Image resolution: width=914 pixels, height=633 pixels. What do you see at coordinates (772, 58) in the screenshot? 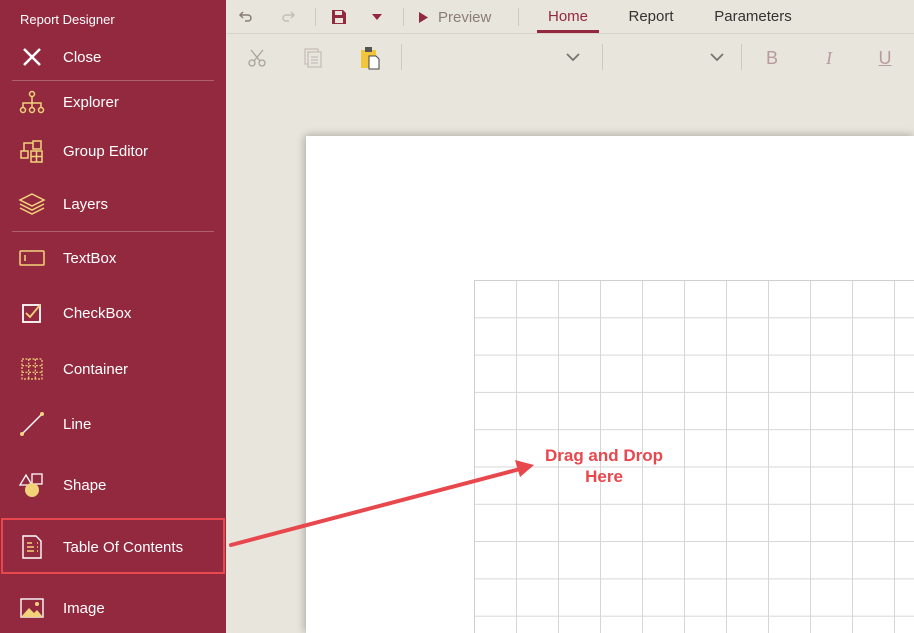
I see `bold-button: B` at bounding box center [772, 58].